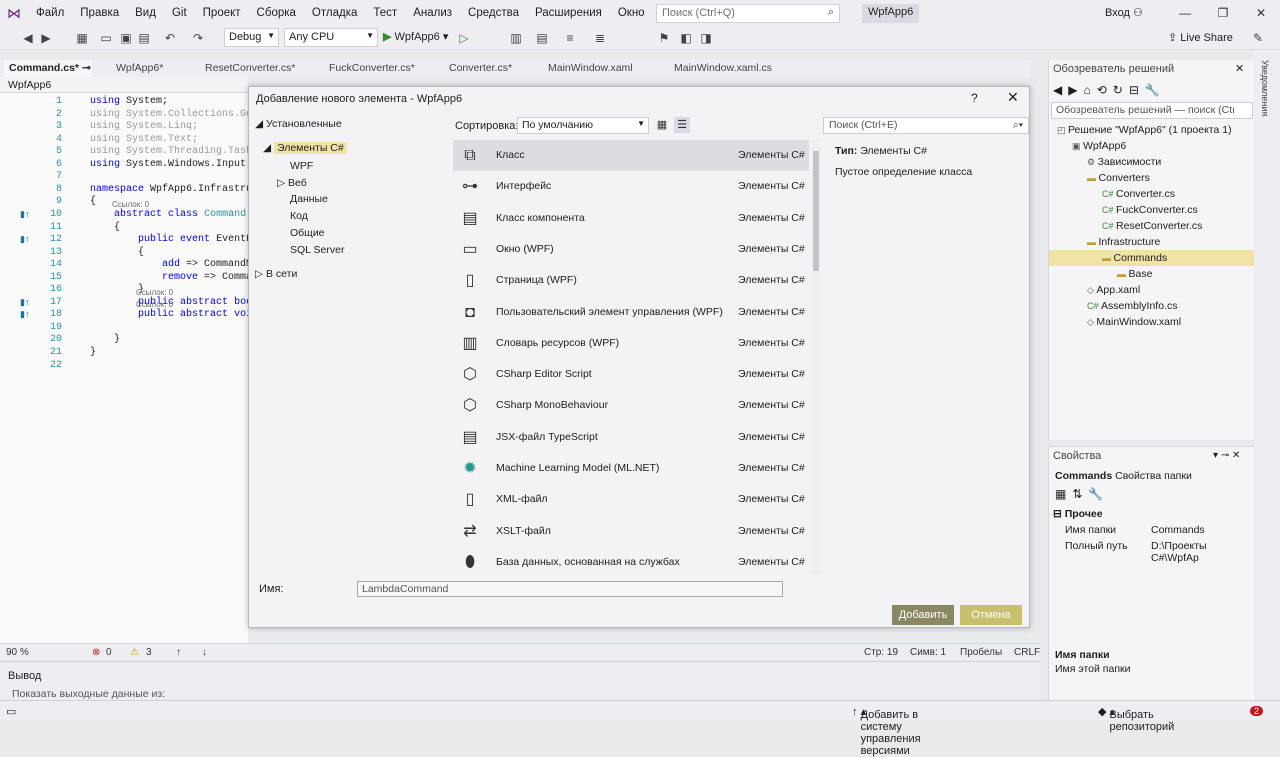 The height and width of the screenshot is (757, 1280). What do you see at coordinates (686, 38) in the screenshot?
I see `bookmark-prev-icon: ◧` at bounding box center [686, 38].